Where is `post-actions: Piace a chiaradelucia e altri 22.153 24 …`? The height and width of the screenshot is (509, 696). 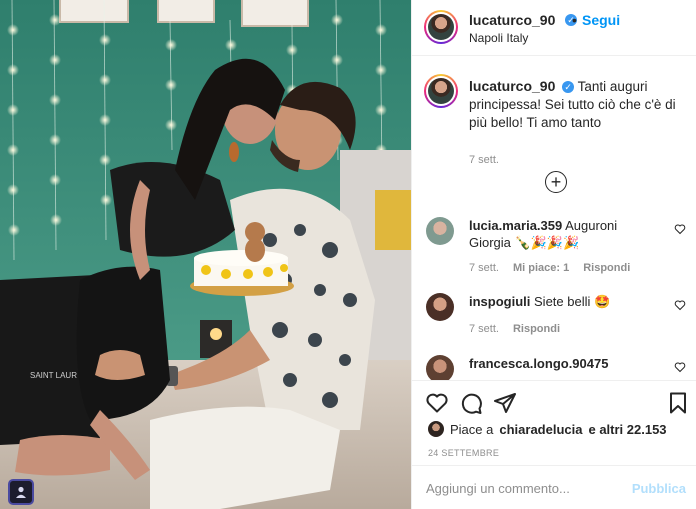
post-actions: Piace a chiaradelucia e altri 22.153 24 … is located at coordinates (554, 444).